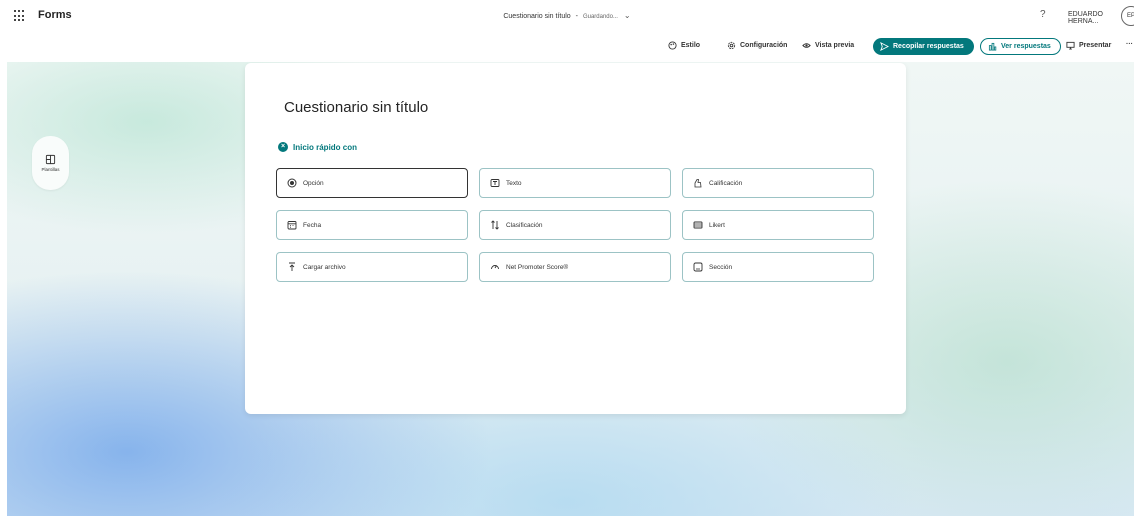 The height and width of the screenshot is (516, 1134). What do you see at coordinates (731, 45) in the screenshot?
I see `gear-icon` at bounding box center [731, 45].